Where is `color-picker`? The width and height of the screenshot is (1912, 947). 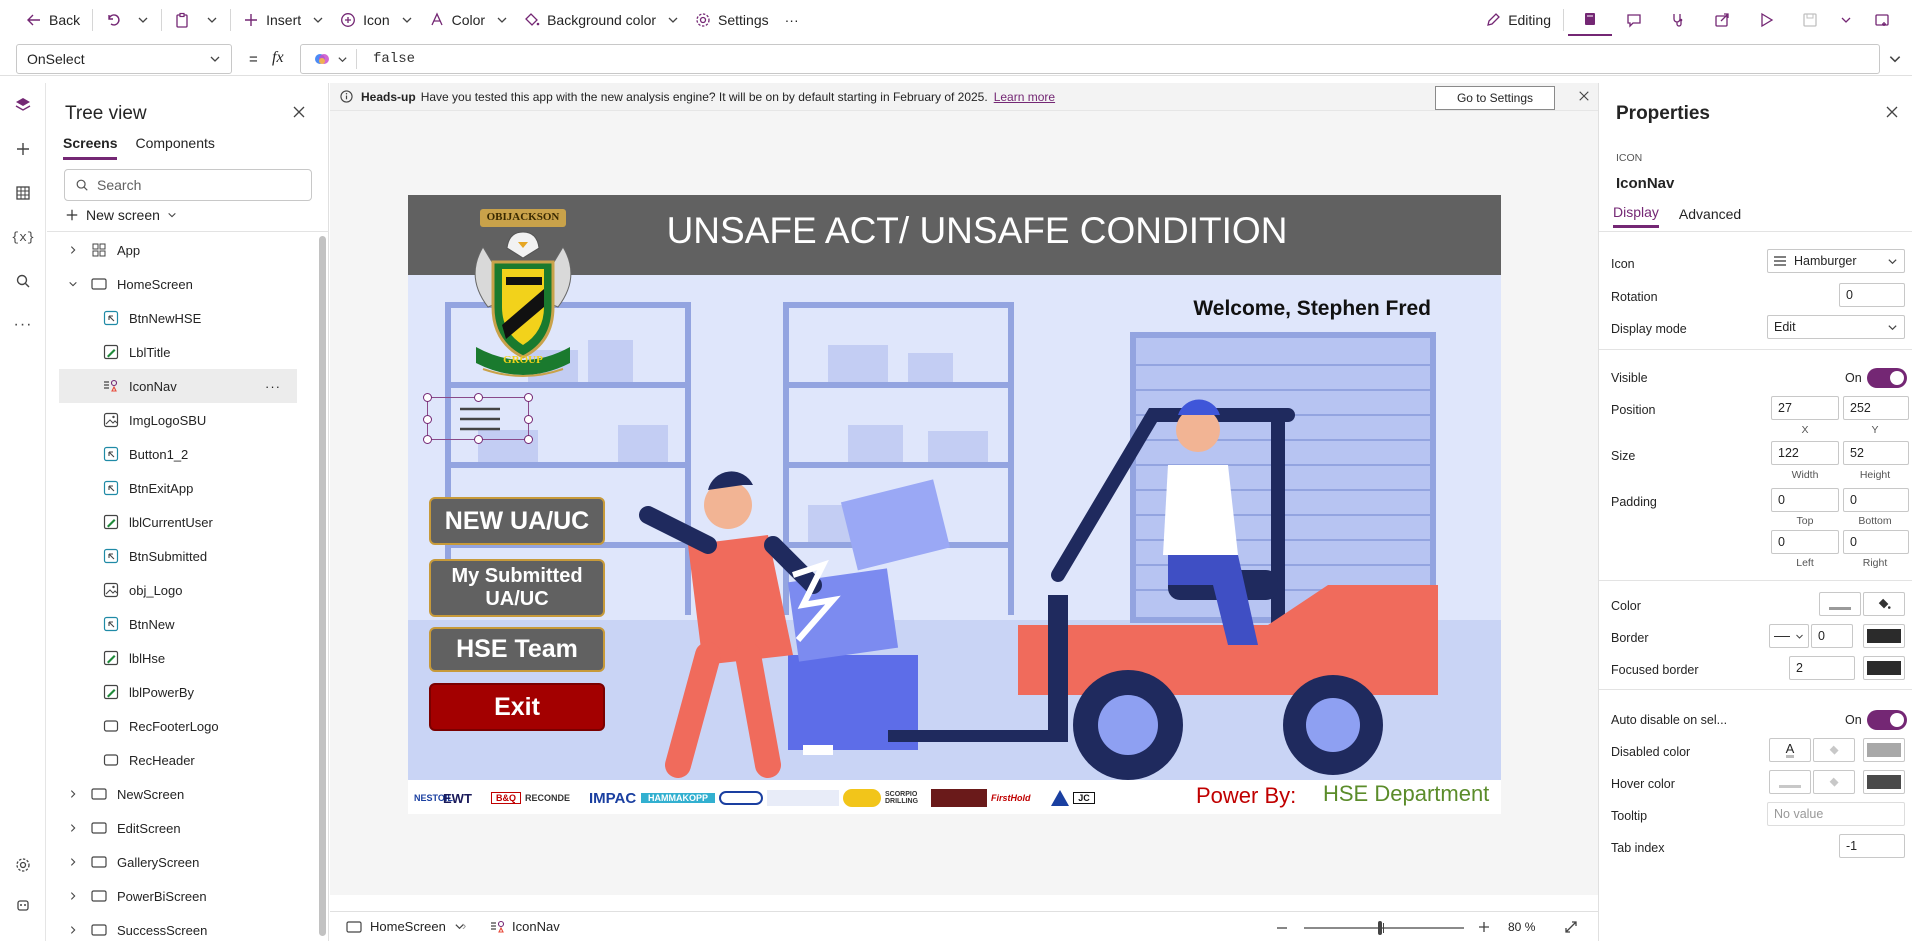 color-picker is located at coordinates (1840, 604).